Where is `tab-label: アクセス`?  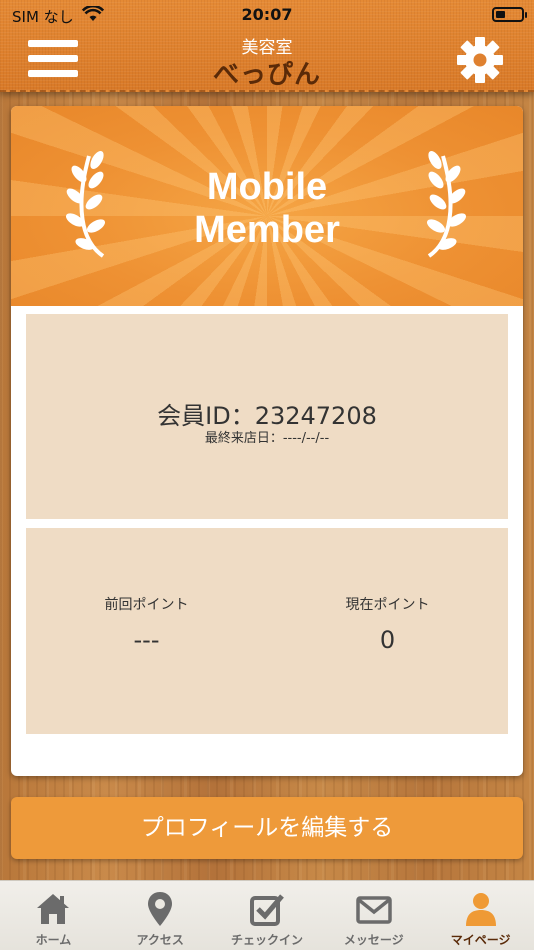 tab-label: アクセス is located at coordinates (160, 940).